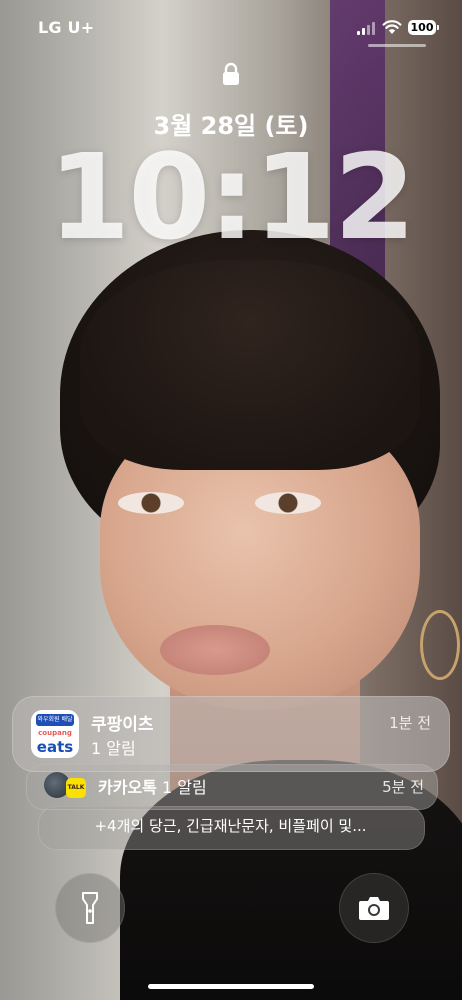 Image resolution: width=462 pixels, height=1000 pixels. I want to click on carrier-label: LG U+, so click(66, 27).